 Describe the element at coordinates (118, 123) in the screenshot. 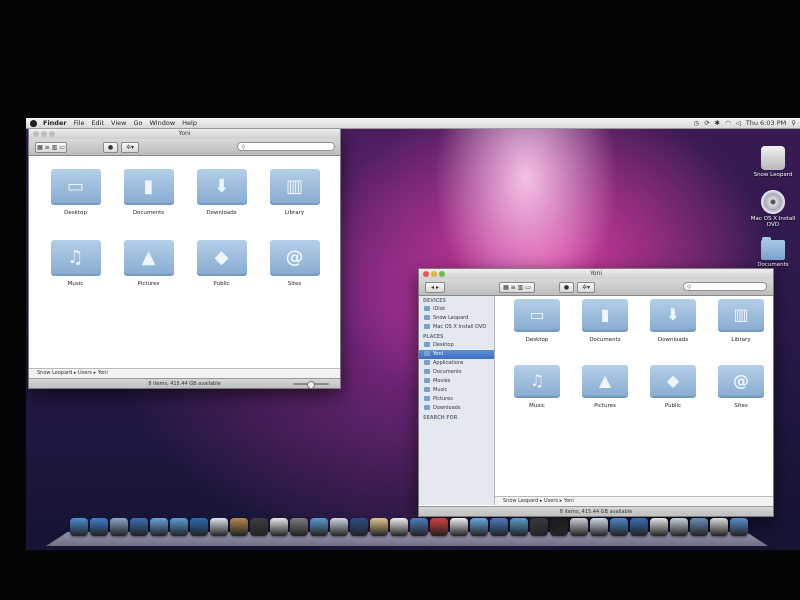

I see `menu-view: View` at that location.